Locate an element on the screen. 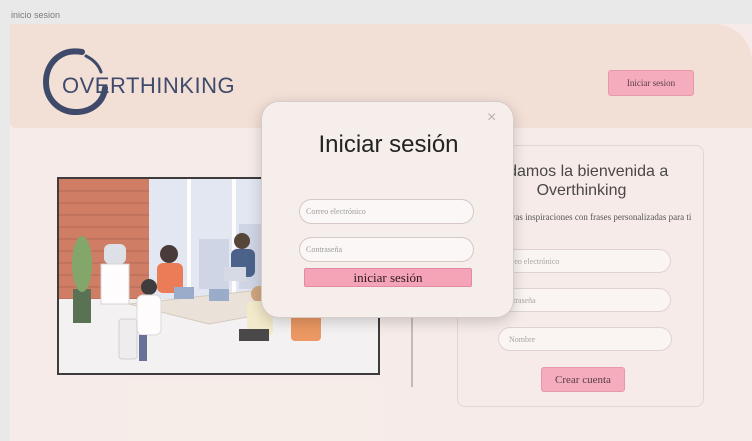  login-password-input: Contraseña is located at coordinates (386, 249).